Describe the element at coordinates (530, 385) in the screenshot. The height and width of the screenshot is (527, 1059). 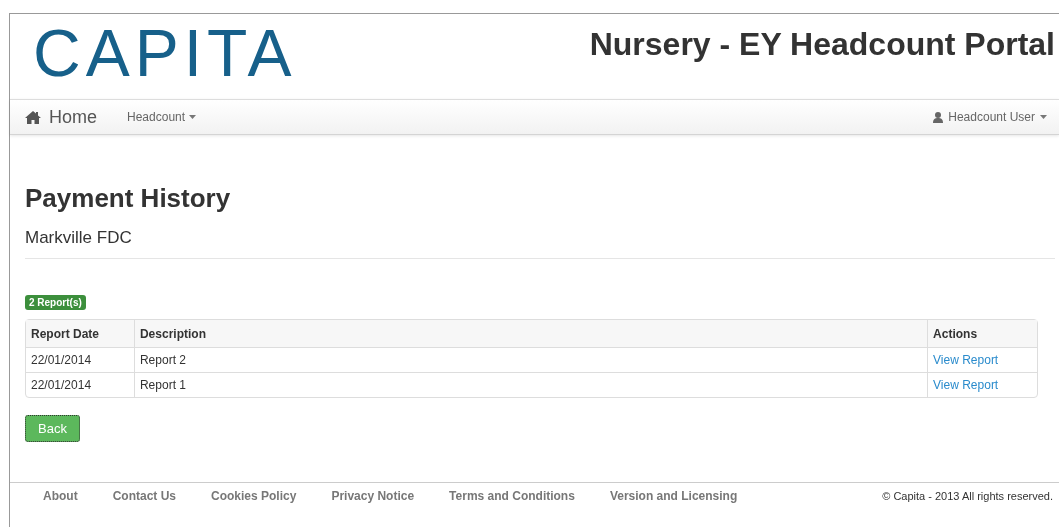
I see `table-cell: Report 1` at that location.